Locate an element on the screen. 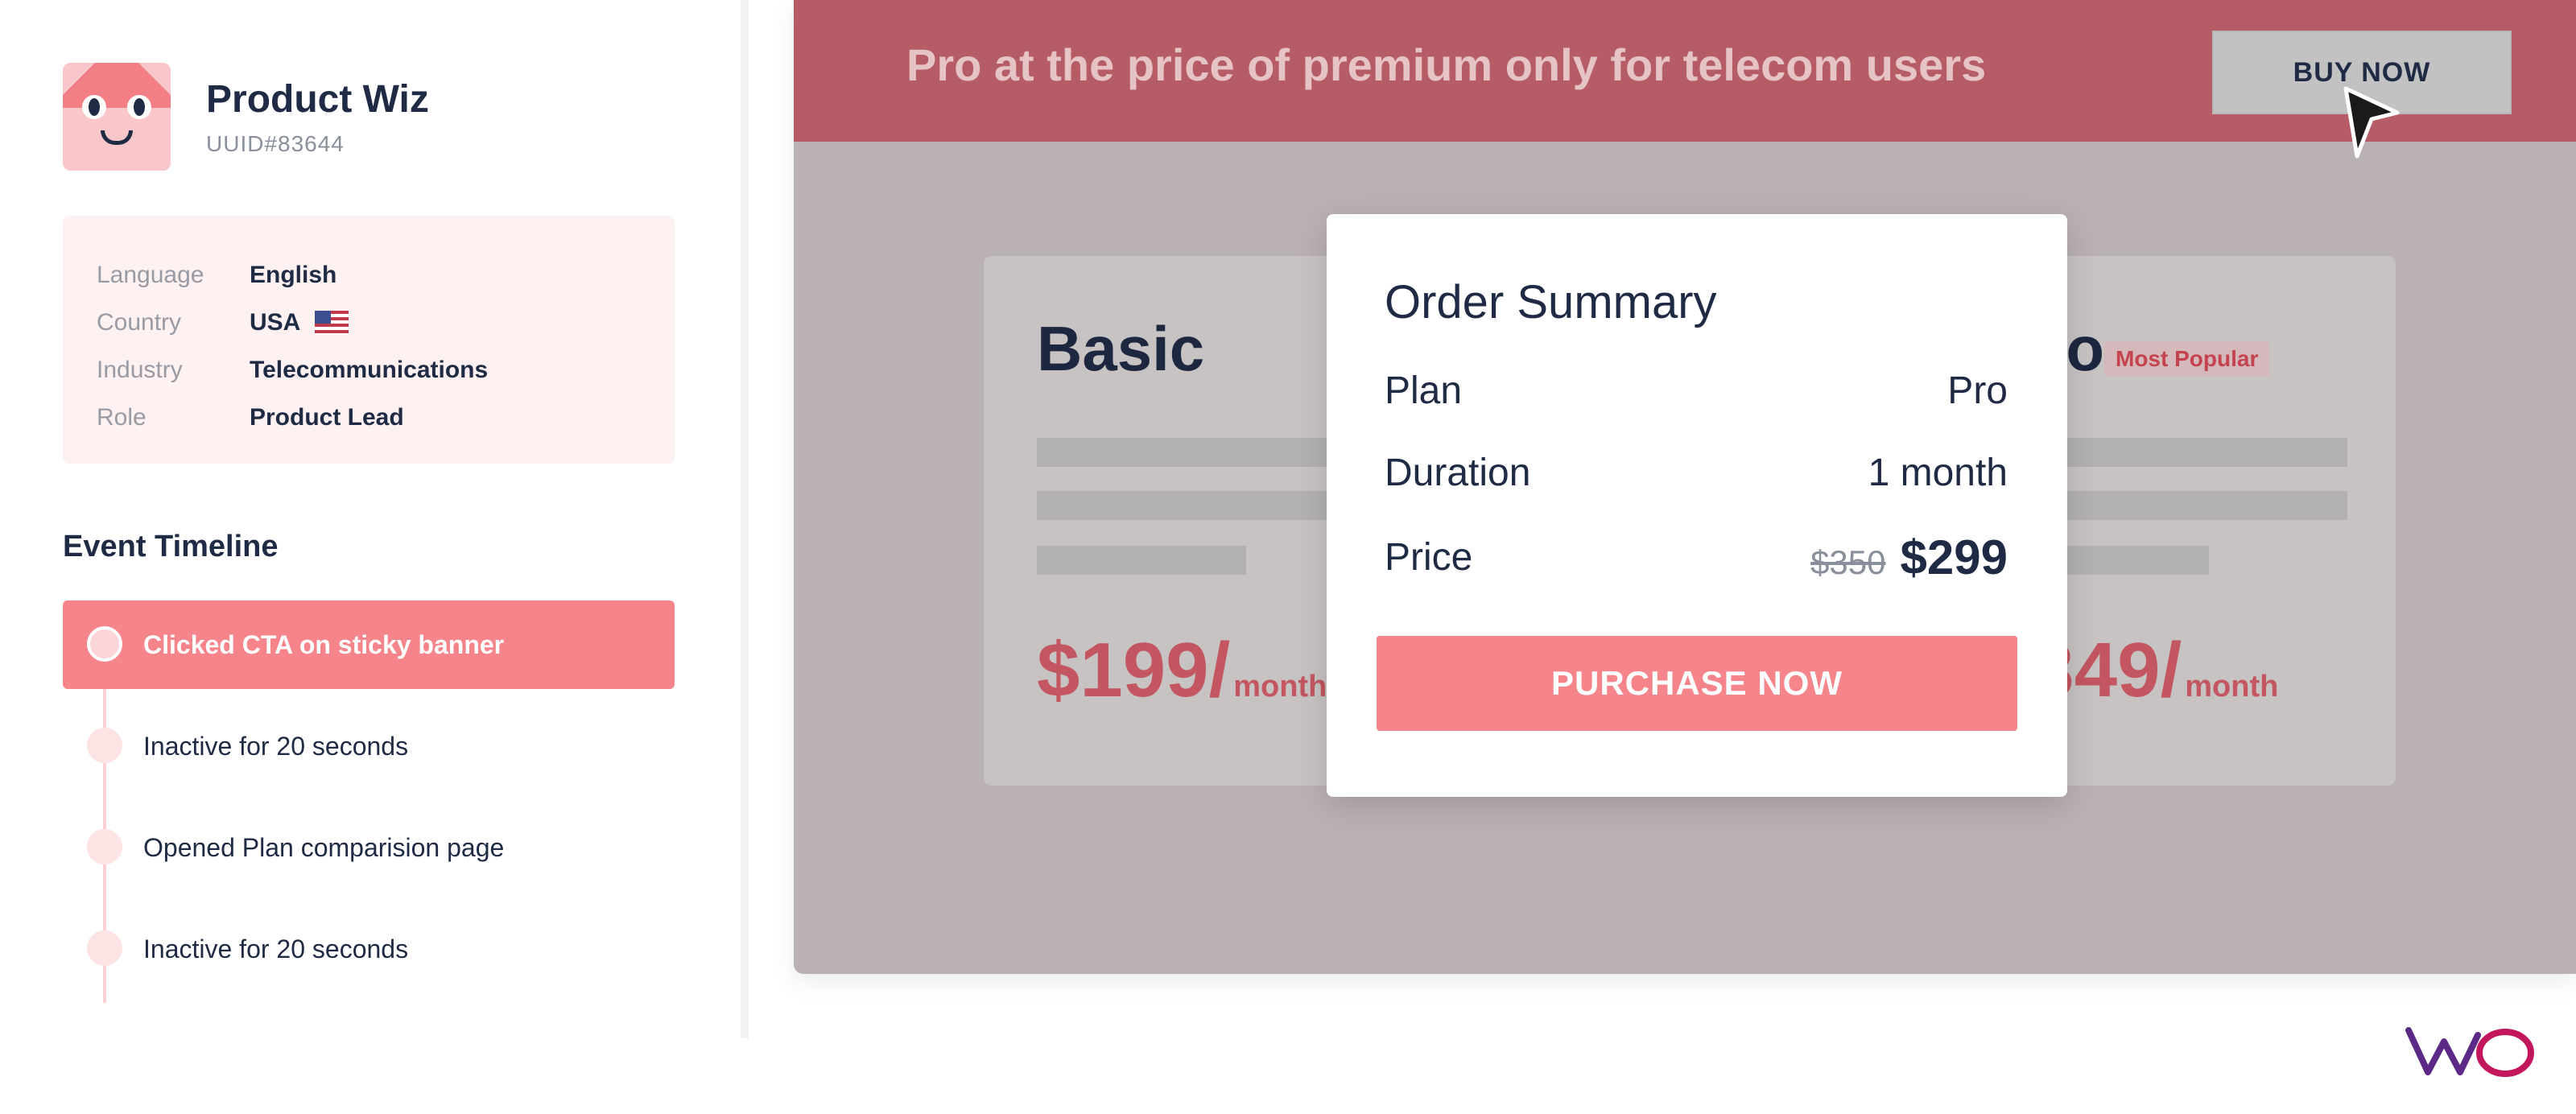 The width and height of the screenshot is (2576, 1114). summary-value: Pro is located at coordinates (1977, 390).